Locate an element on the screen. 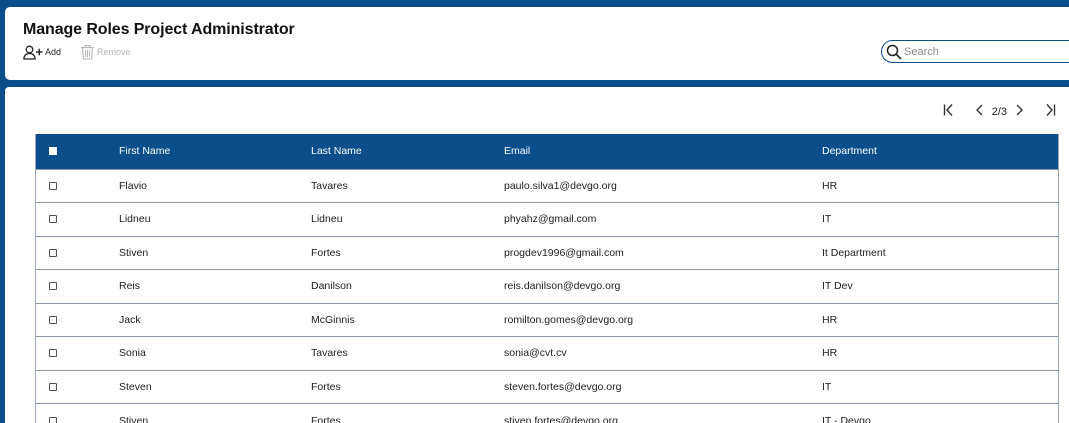 This screenshot has width=1069, height=423. table-row: Lidneu Lidneu phyahz@gmail.com IT is located at coordinates (547, 219).